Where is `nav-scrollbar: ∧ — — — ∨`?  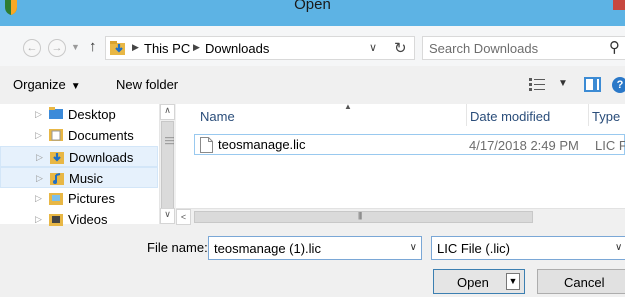
nav-scrollbar: ∧ — — — ∨ is located at coordinates (167, 164).